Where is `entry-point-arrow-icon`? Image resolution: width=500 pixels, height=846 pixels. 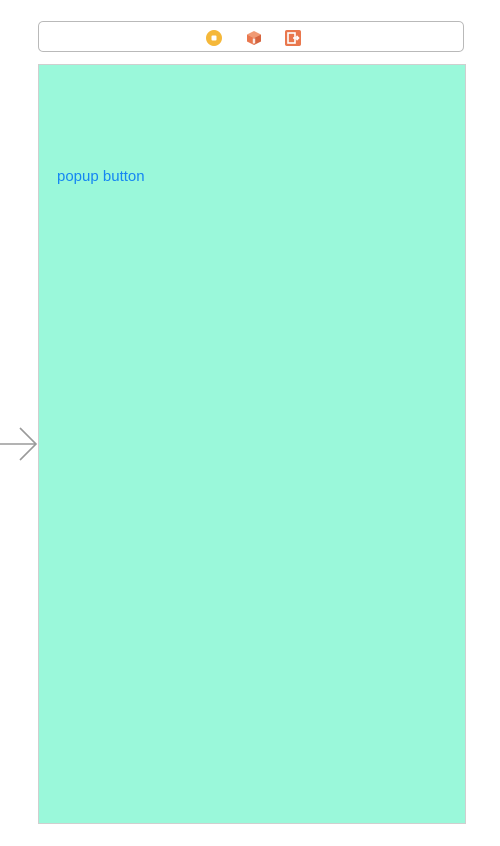
entry-point-arrow-icon is located at coordinates (19, 444).